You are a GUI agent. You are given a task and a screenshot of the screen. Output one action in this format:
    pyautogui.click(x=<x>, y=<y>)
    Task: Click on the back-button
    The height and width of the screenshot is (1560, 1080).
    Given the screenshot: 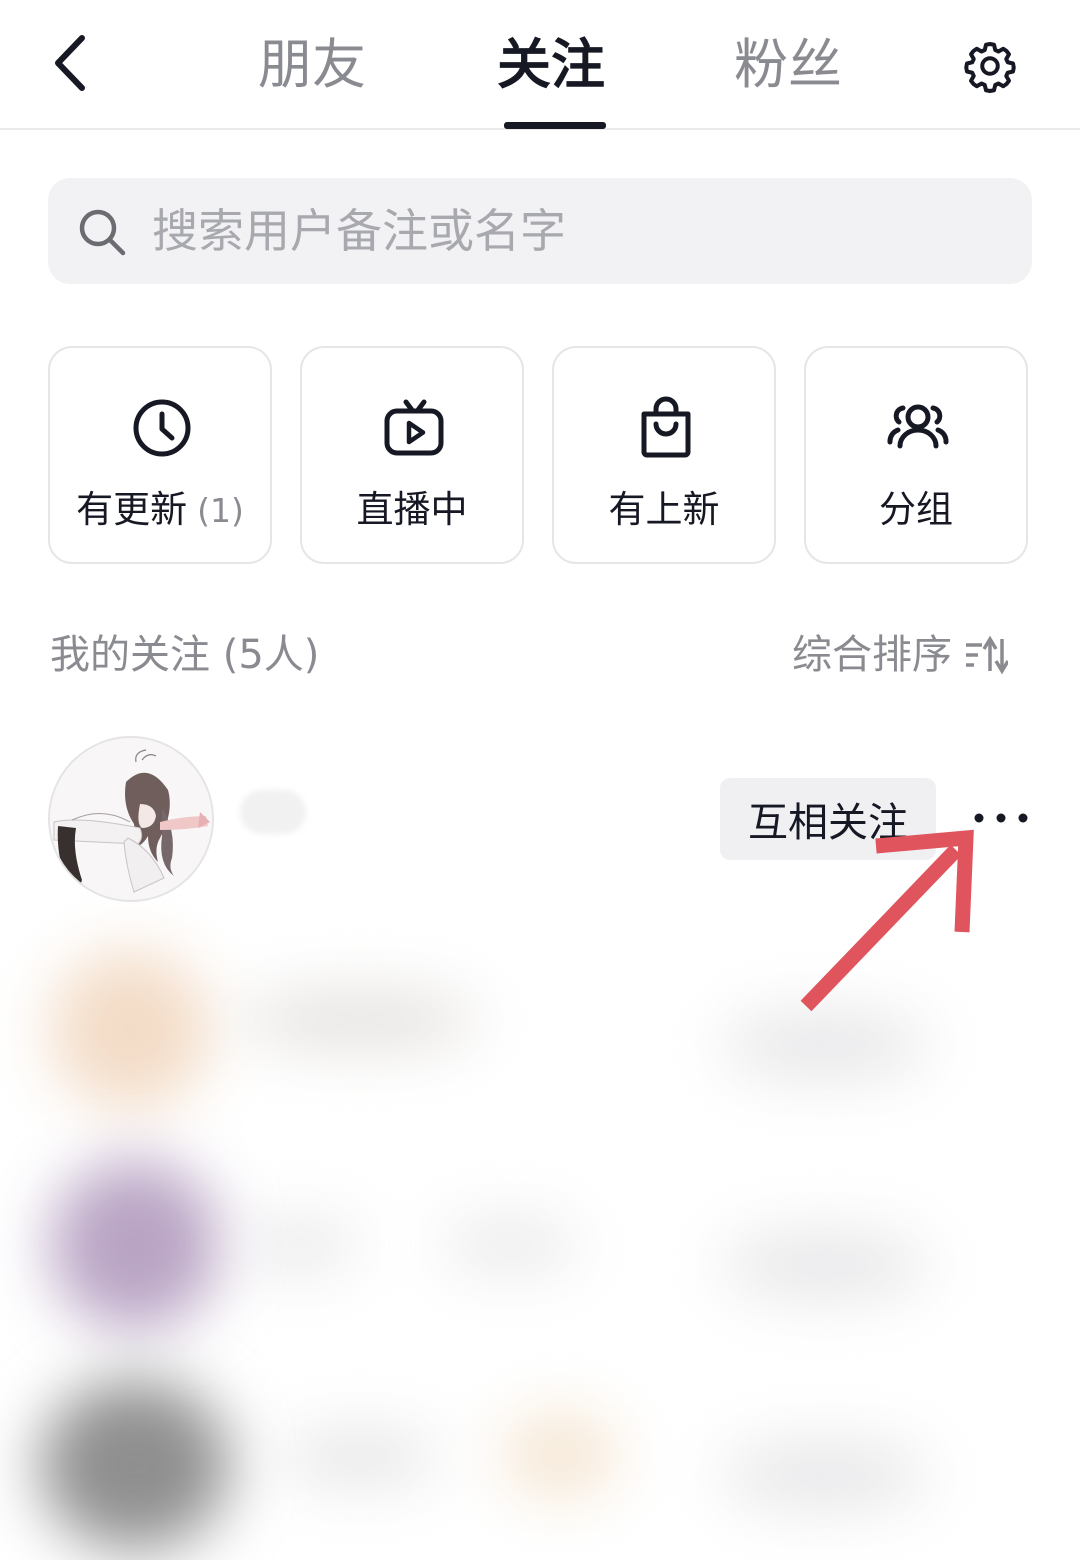 What is the action you would take?
    pyautogui.click(x=70, y=63)
    